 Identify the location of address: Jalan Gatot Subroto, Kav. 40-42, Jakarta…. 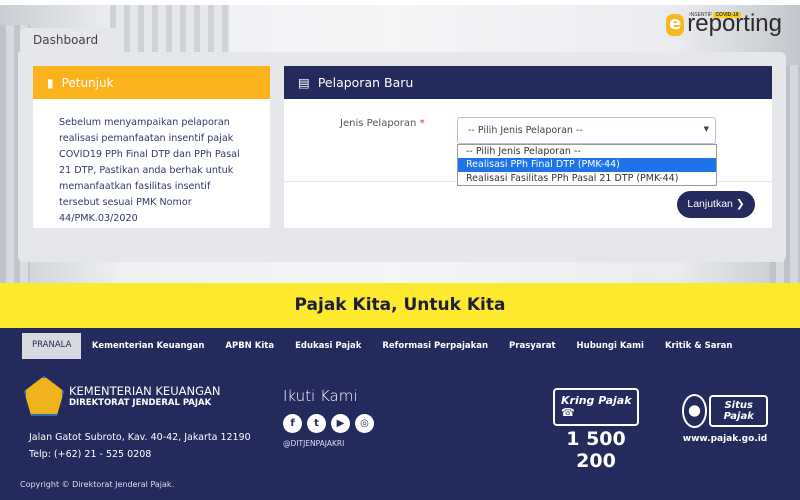
(140, 437).